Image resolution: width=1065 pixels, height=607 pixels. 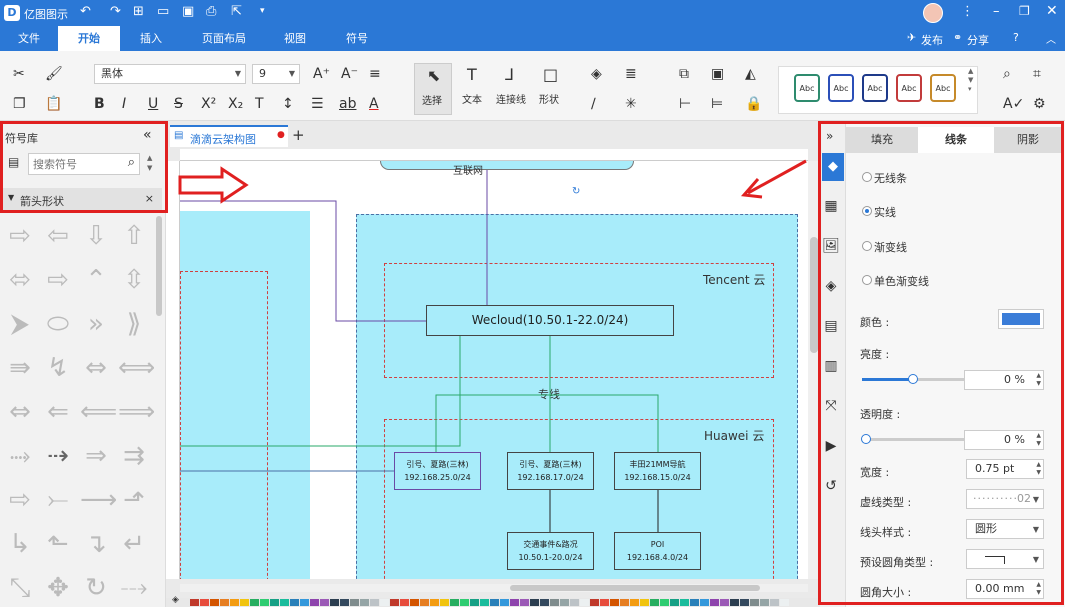 I want to click on collapse-panel-icon: «, so click(x=147, y=135).